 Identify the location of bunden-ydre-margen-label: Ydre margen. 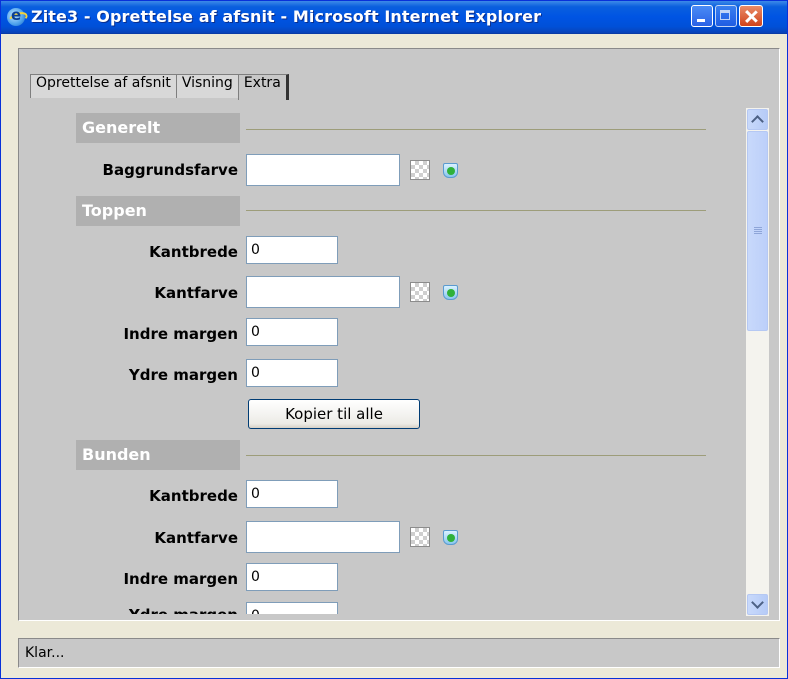
(133, 610).